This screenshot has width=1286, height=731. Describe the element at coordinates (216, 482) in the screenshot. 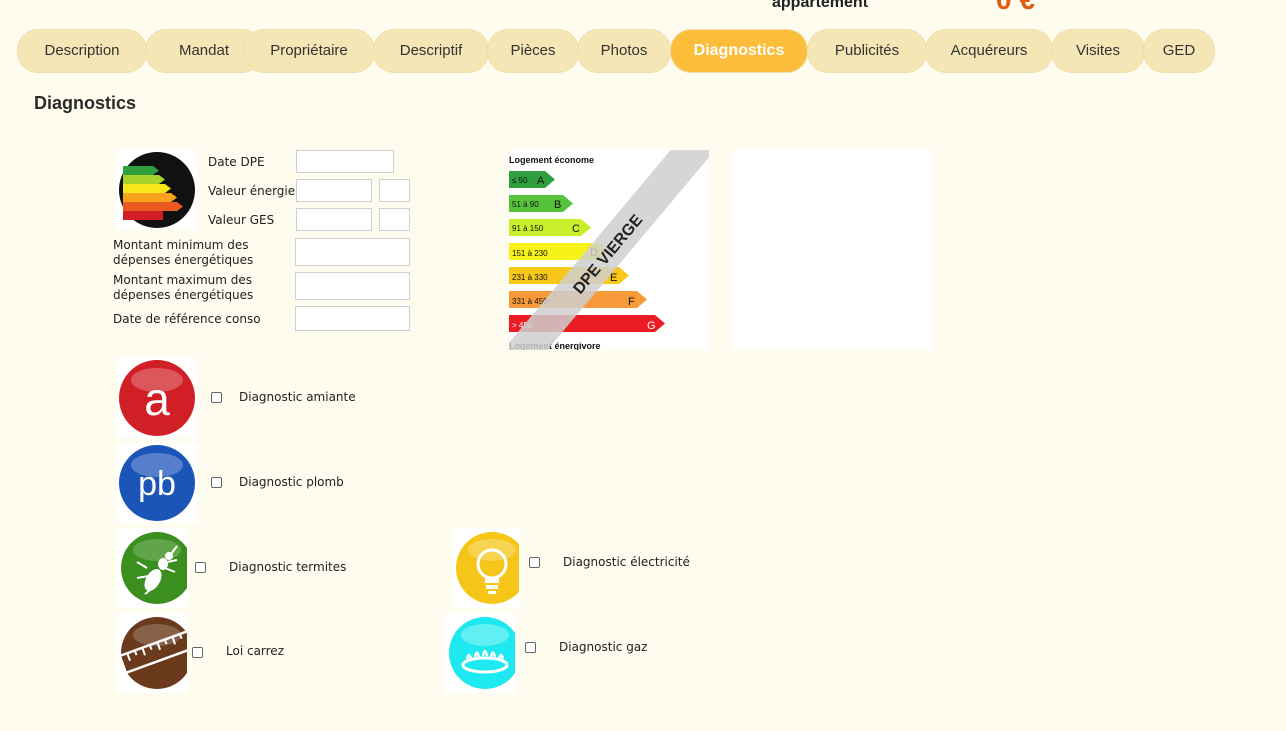

I see `plomb-checkbox` at that location.